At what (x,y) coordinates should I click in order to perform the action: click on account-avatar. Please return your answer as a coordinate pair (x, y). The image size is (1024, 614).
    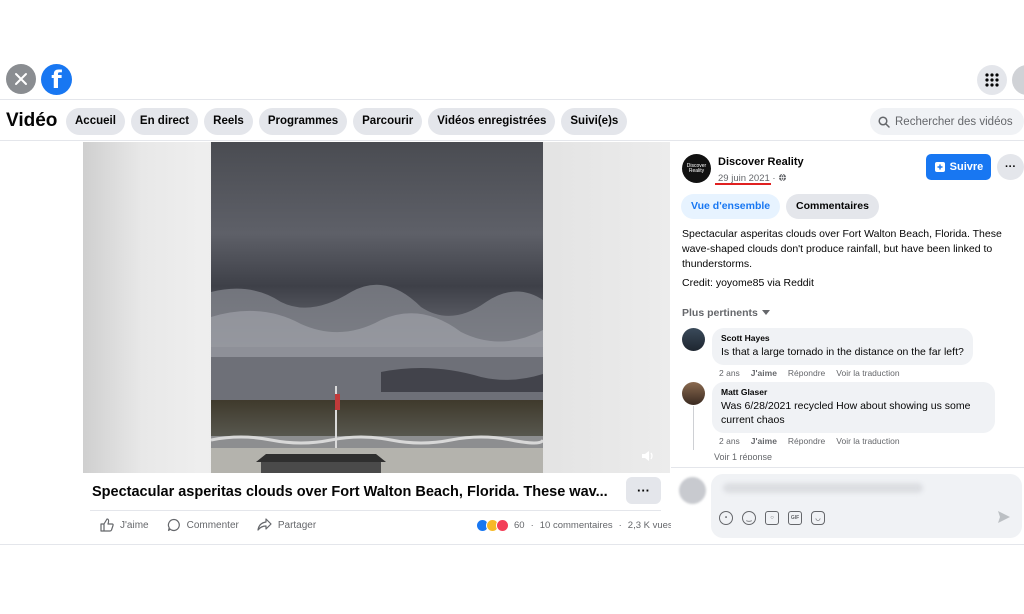
    Looking at the image, I should click on (1018, 80).